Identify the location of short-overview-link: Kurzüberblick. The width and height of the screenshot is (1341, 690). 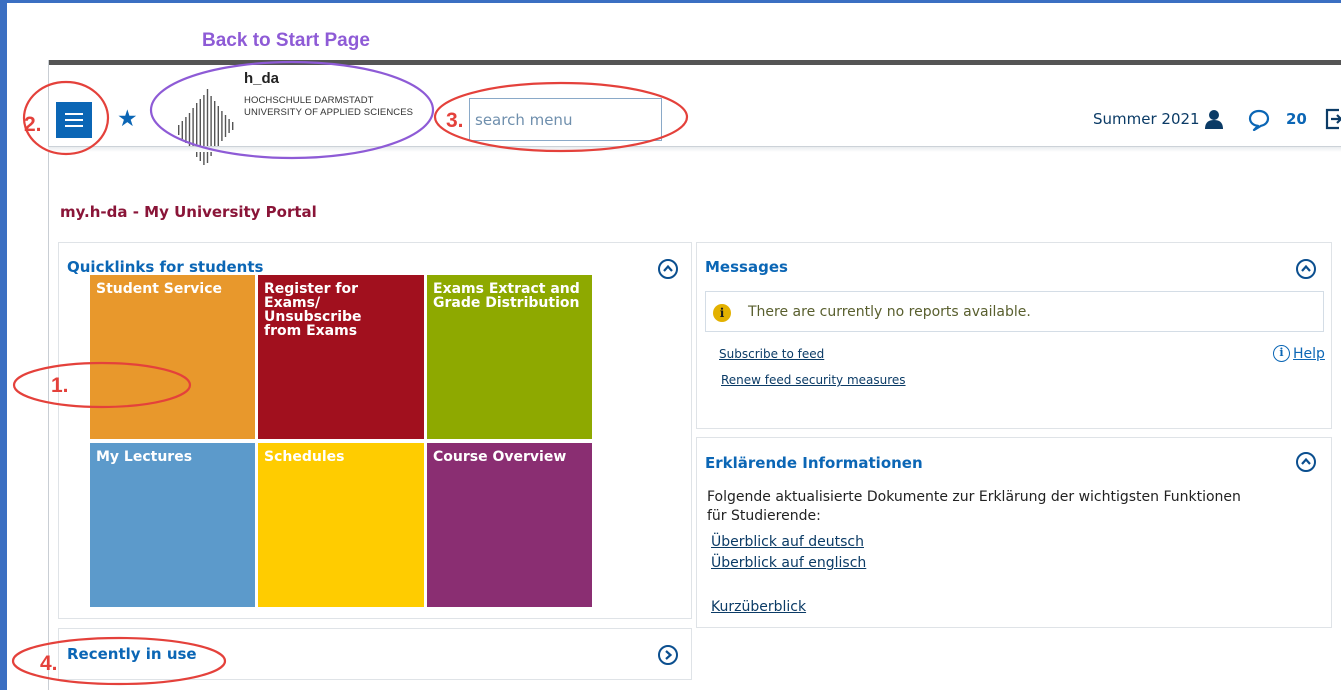
(758, 607).